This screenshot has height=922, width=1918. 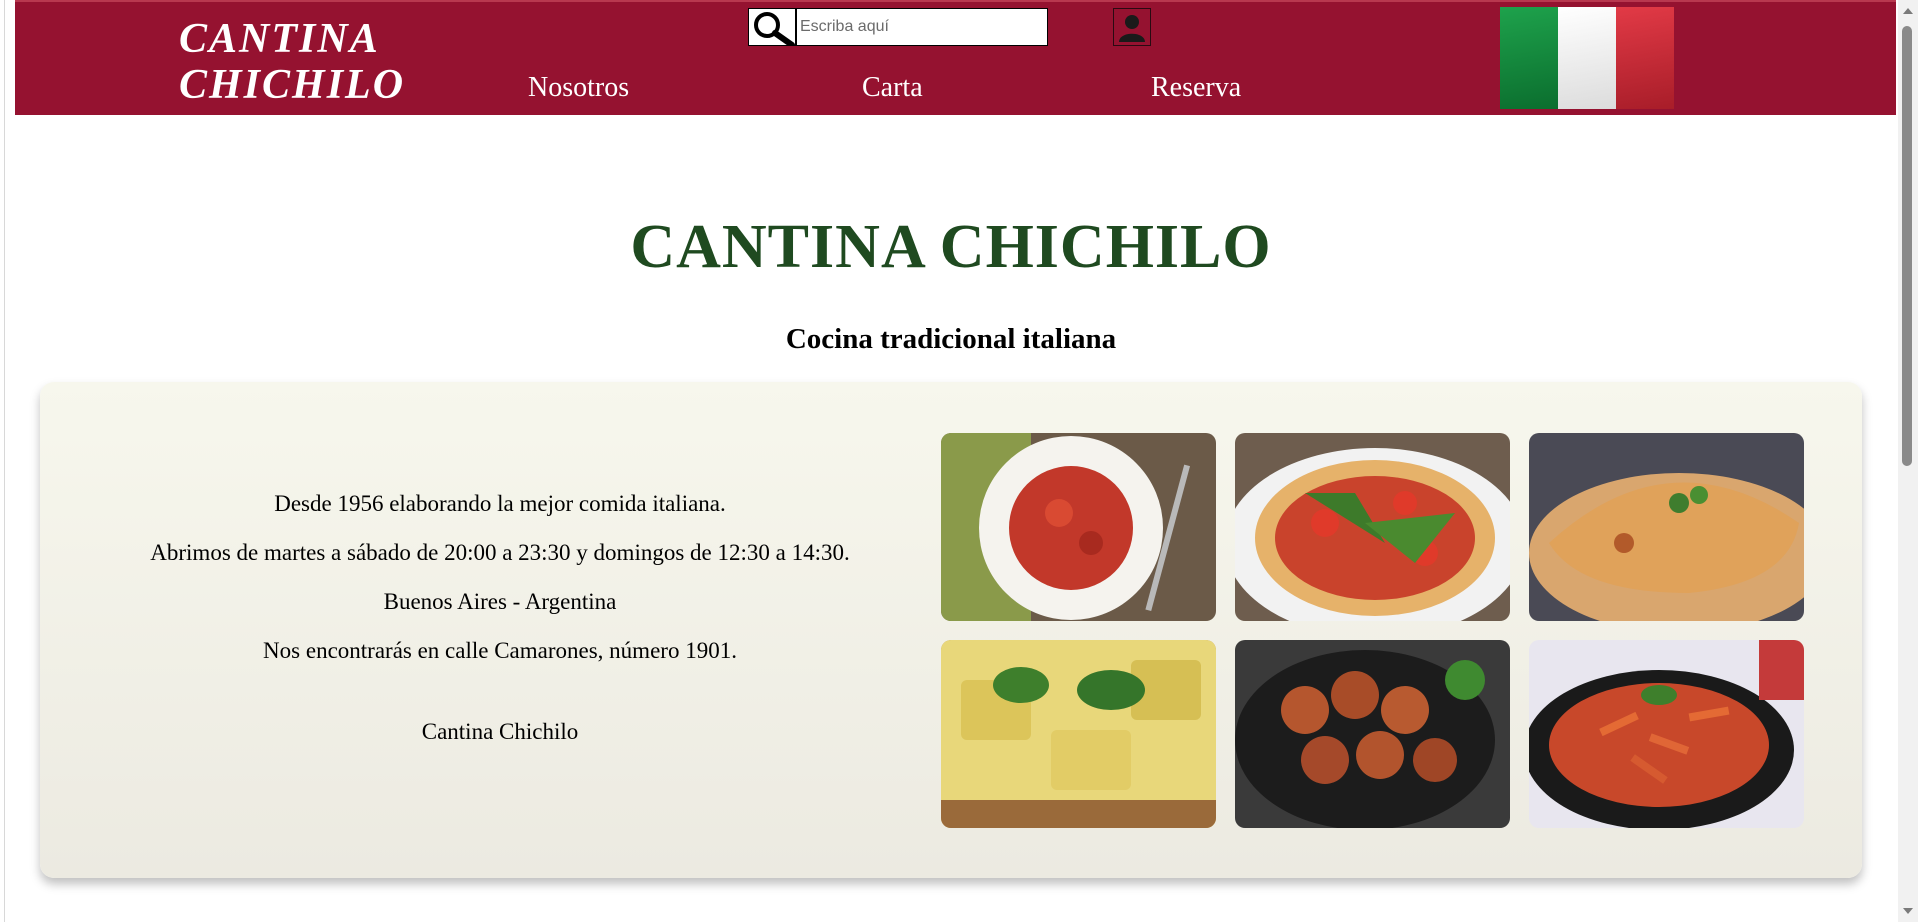 I want to click on nav-nosotros: Nosotros, so click(x=578, y=88).